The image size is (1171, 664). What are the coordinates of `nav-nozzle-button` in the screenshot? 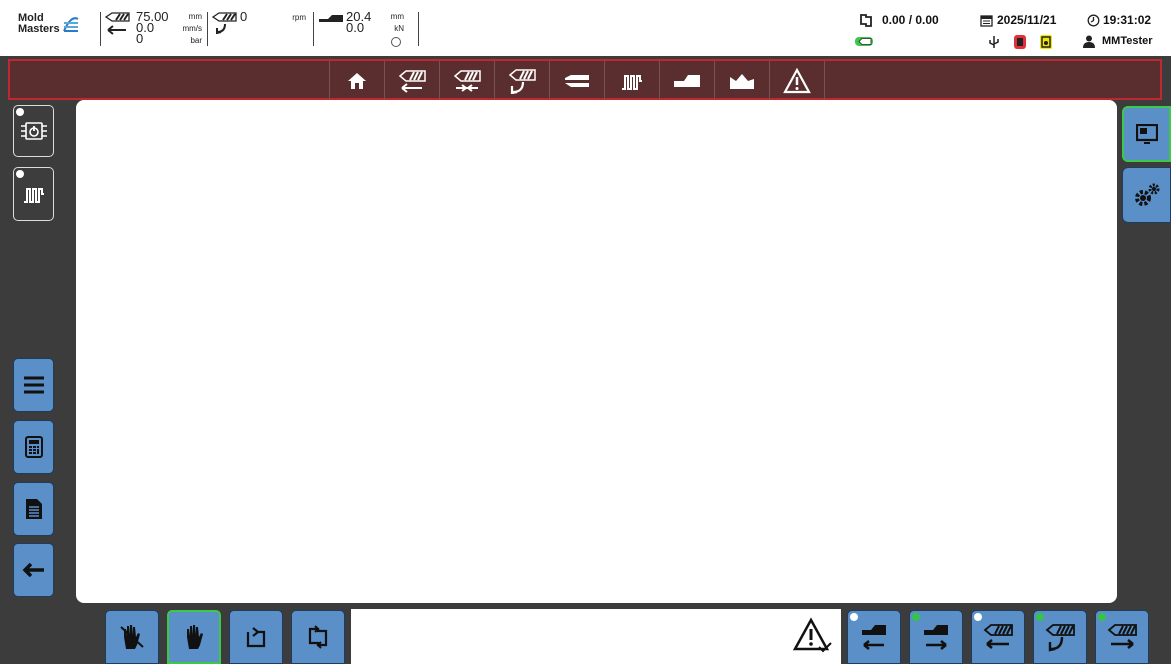 It's located at (576, 80).